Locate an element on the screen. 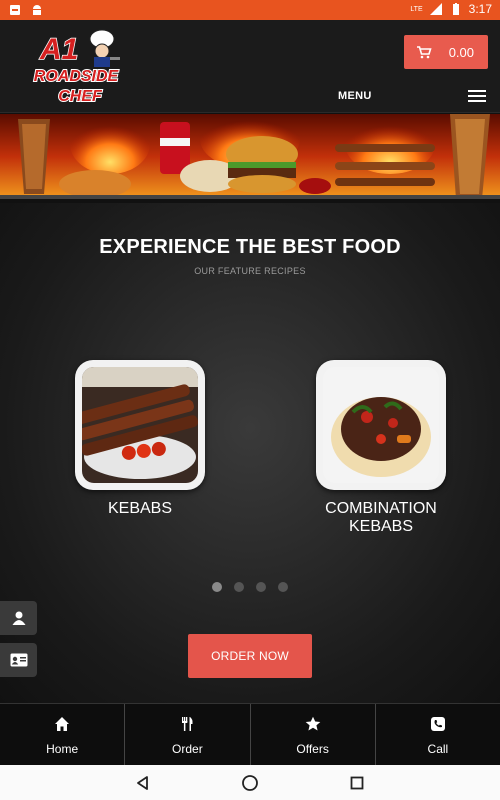  back-triangle-icon is located at coordinates (143, 782).